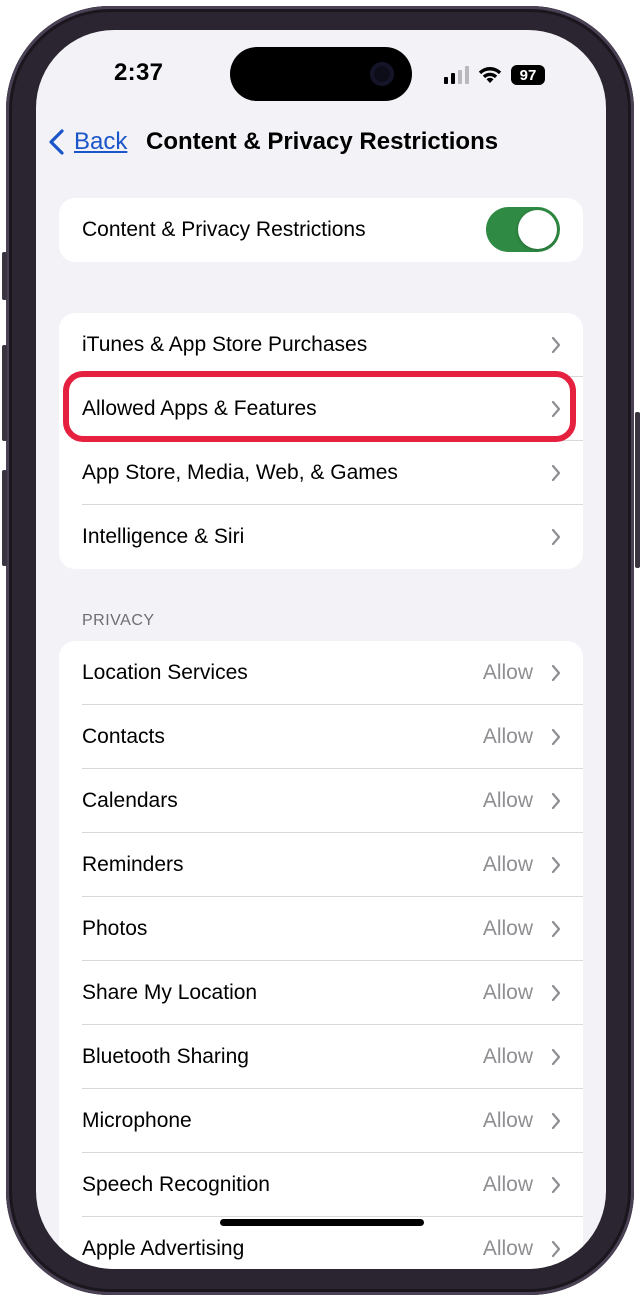  I want to click on privacy-item-calendars: Calendars Allow, so click(321, 801).